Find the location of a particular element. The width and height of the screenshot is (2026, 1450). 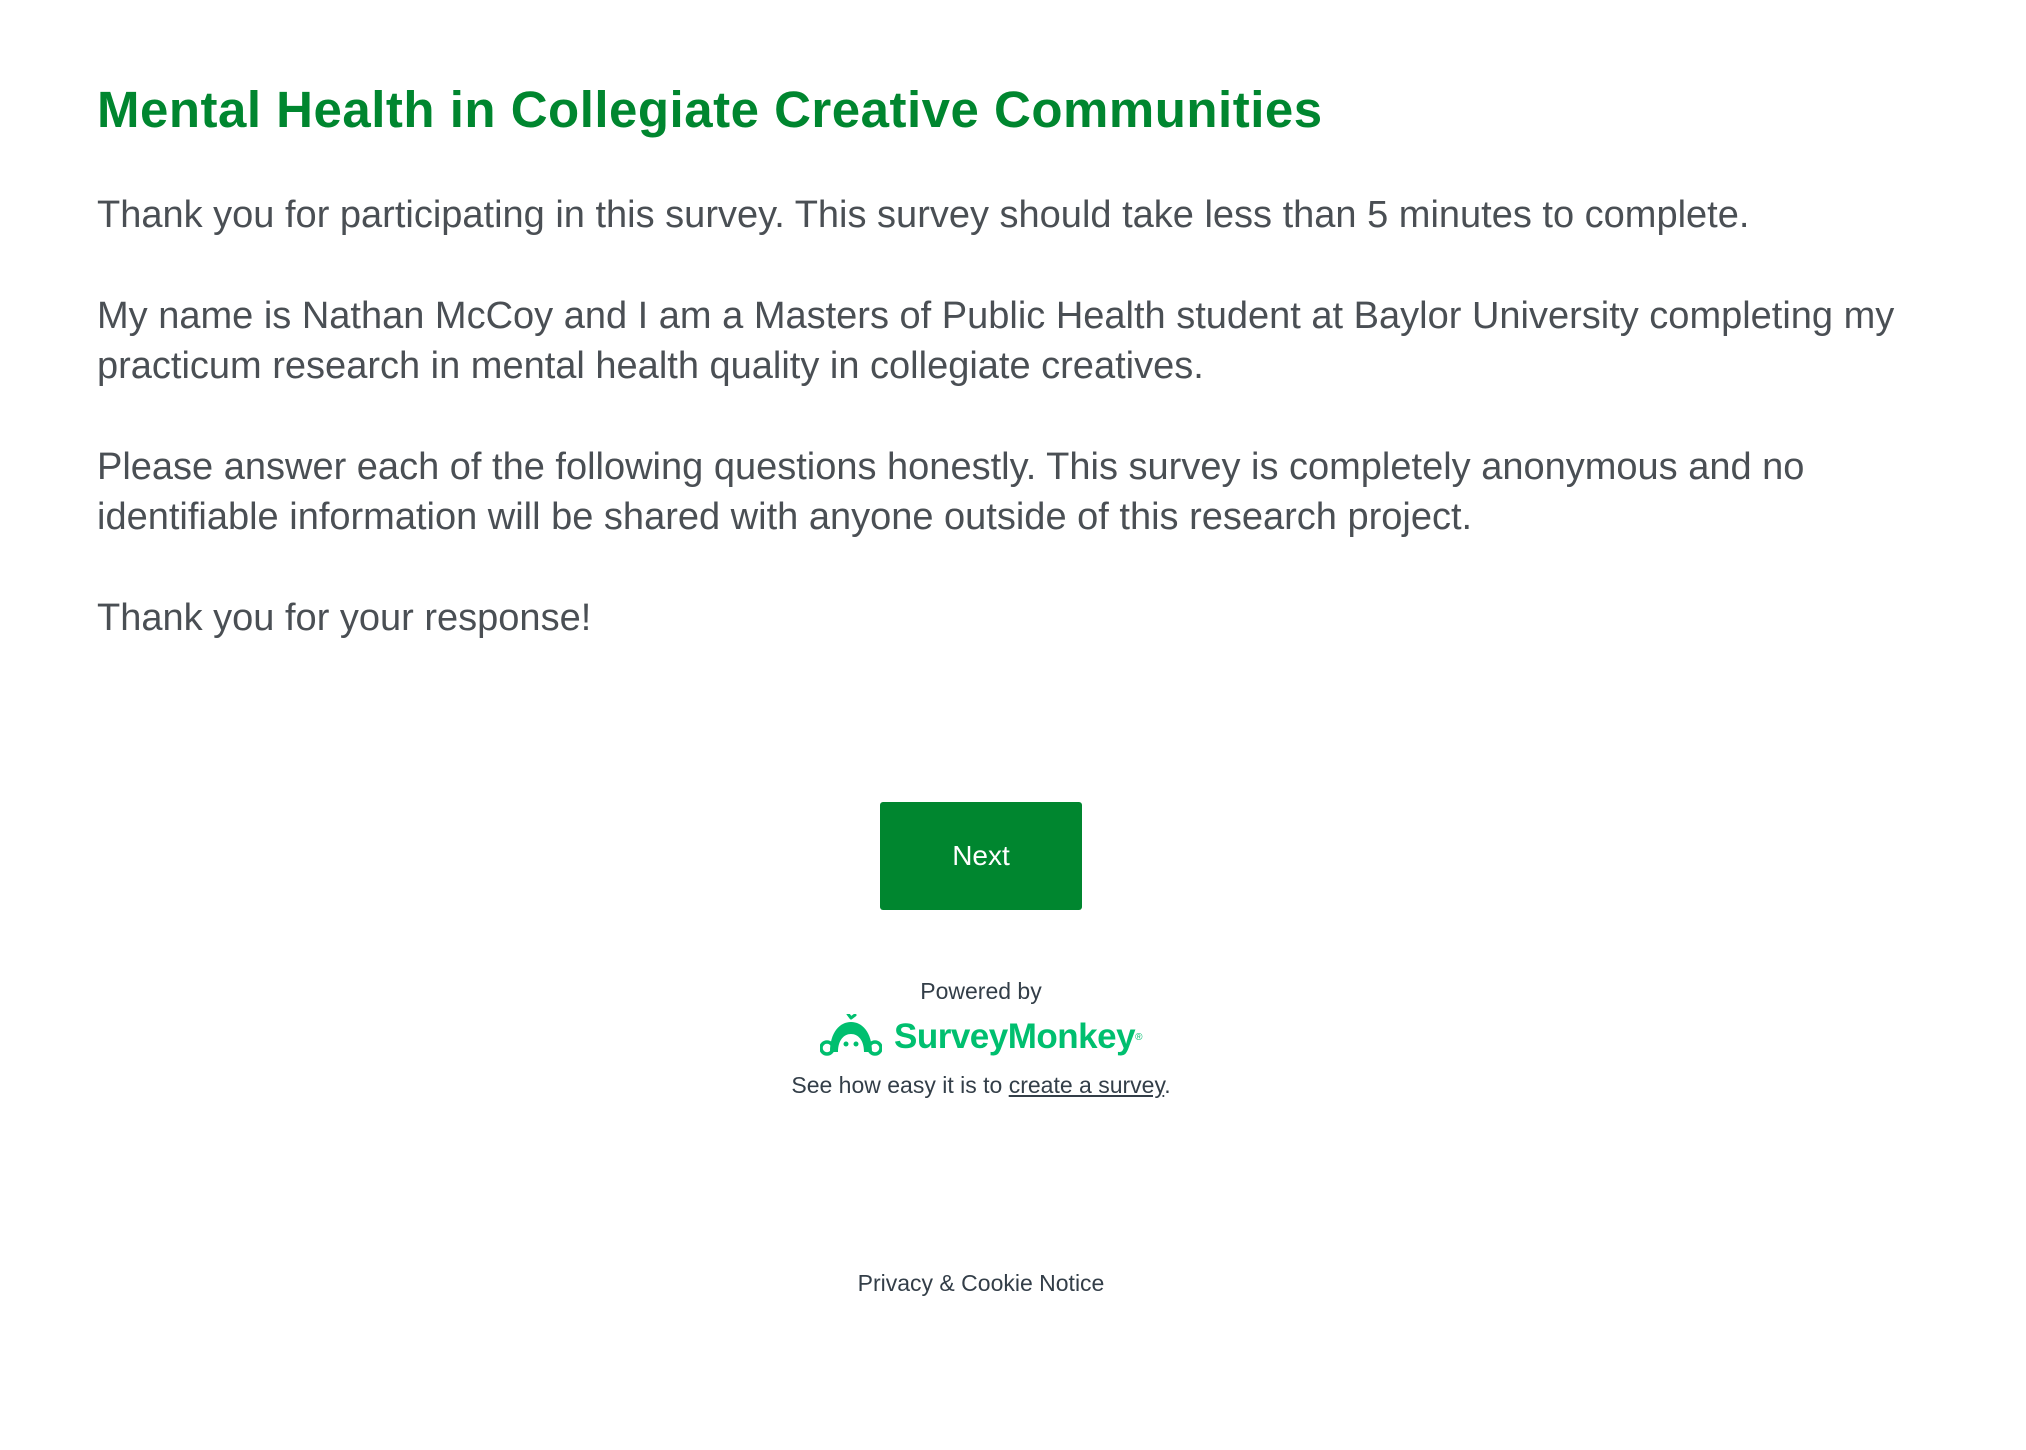

surveymonkey-logo: SurveyMonkey ® is located at coordinates (981, 1037).